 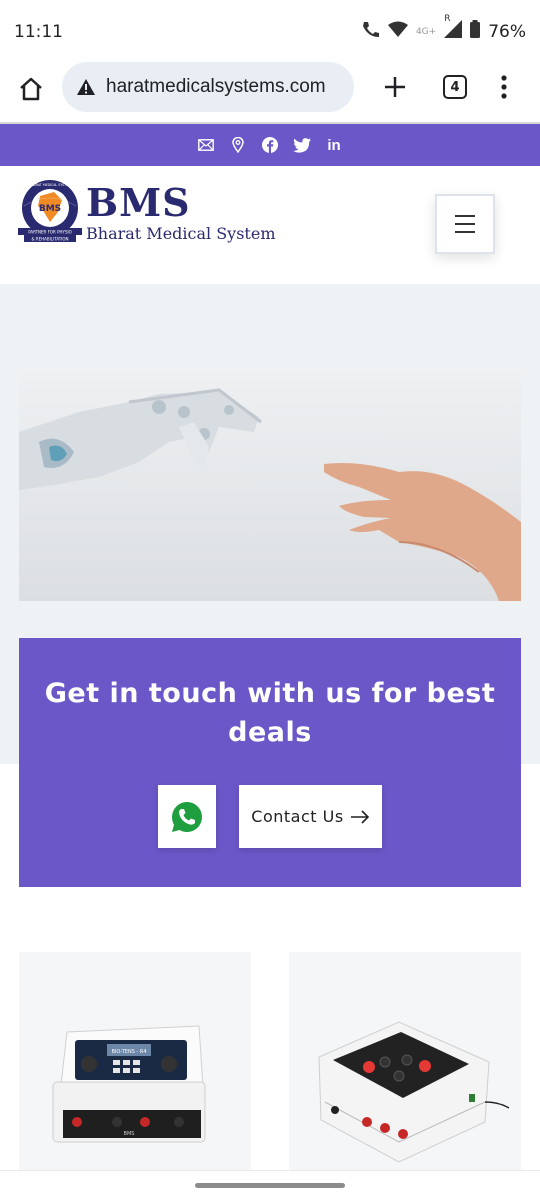 I want to click on product-card: BIO-TENS - R4 BMS, so click(x=135, y=1062).